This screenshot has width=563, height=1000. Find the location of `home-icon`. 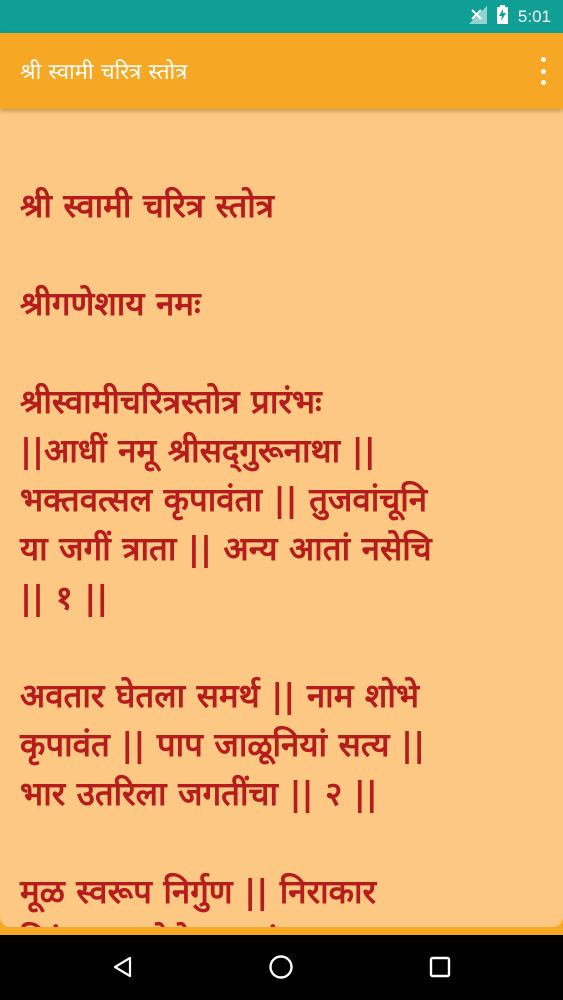

home-icon is located at coordinates (281, 967).